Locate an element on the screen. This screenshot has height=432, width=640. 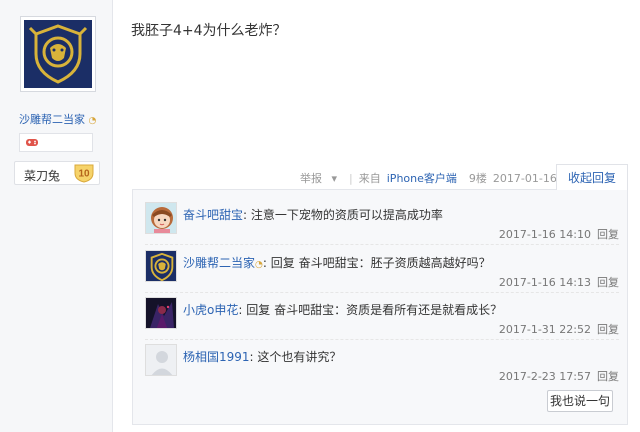
comment-meta: 2017-1-16 14:13 回复 is located at coordinates (559, 282).